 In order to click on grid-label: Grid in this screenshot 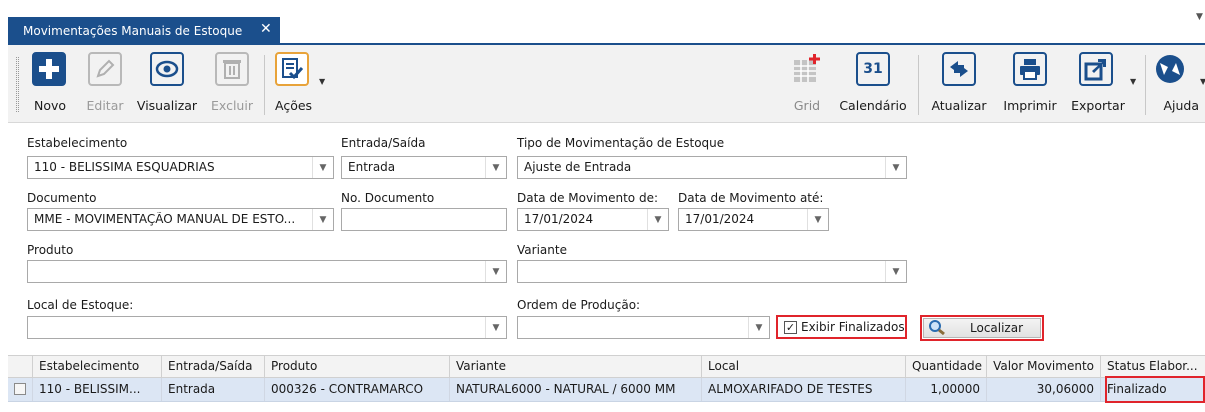, I will do `click(807, 105)`.